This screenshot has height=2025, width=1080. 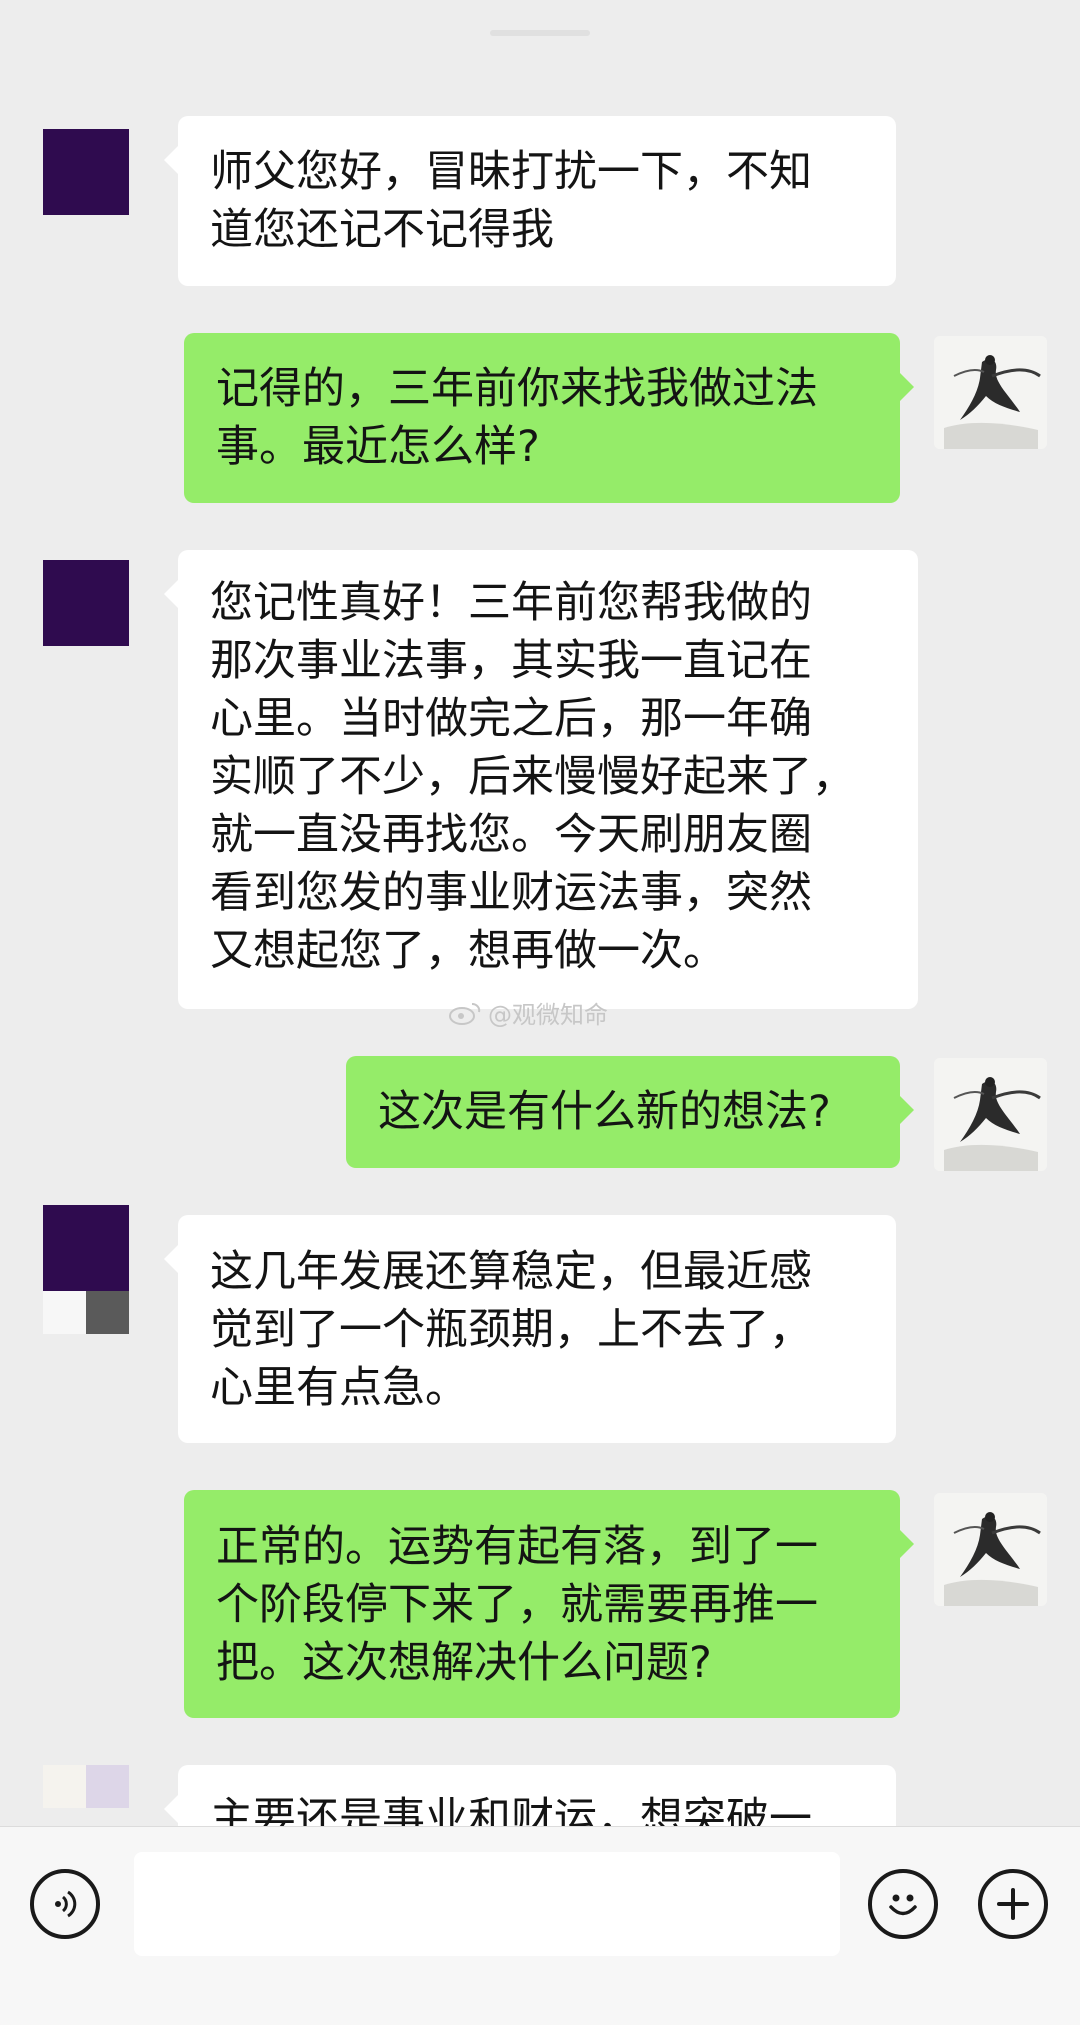 I want to click on sent-message-bubble: 记得的，三年前你来找我做过法 事。最近怎么样?, so click(x=549, y=418).